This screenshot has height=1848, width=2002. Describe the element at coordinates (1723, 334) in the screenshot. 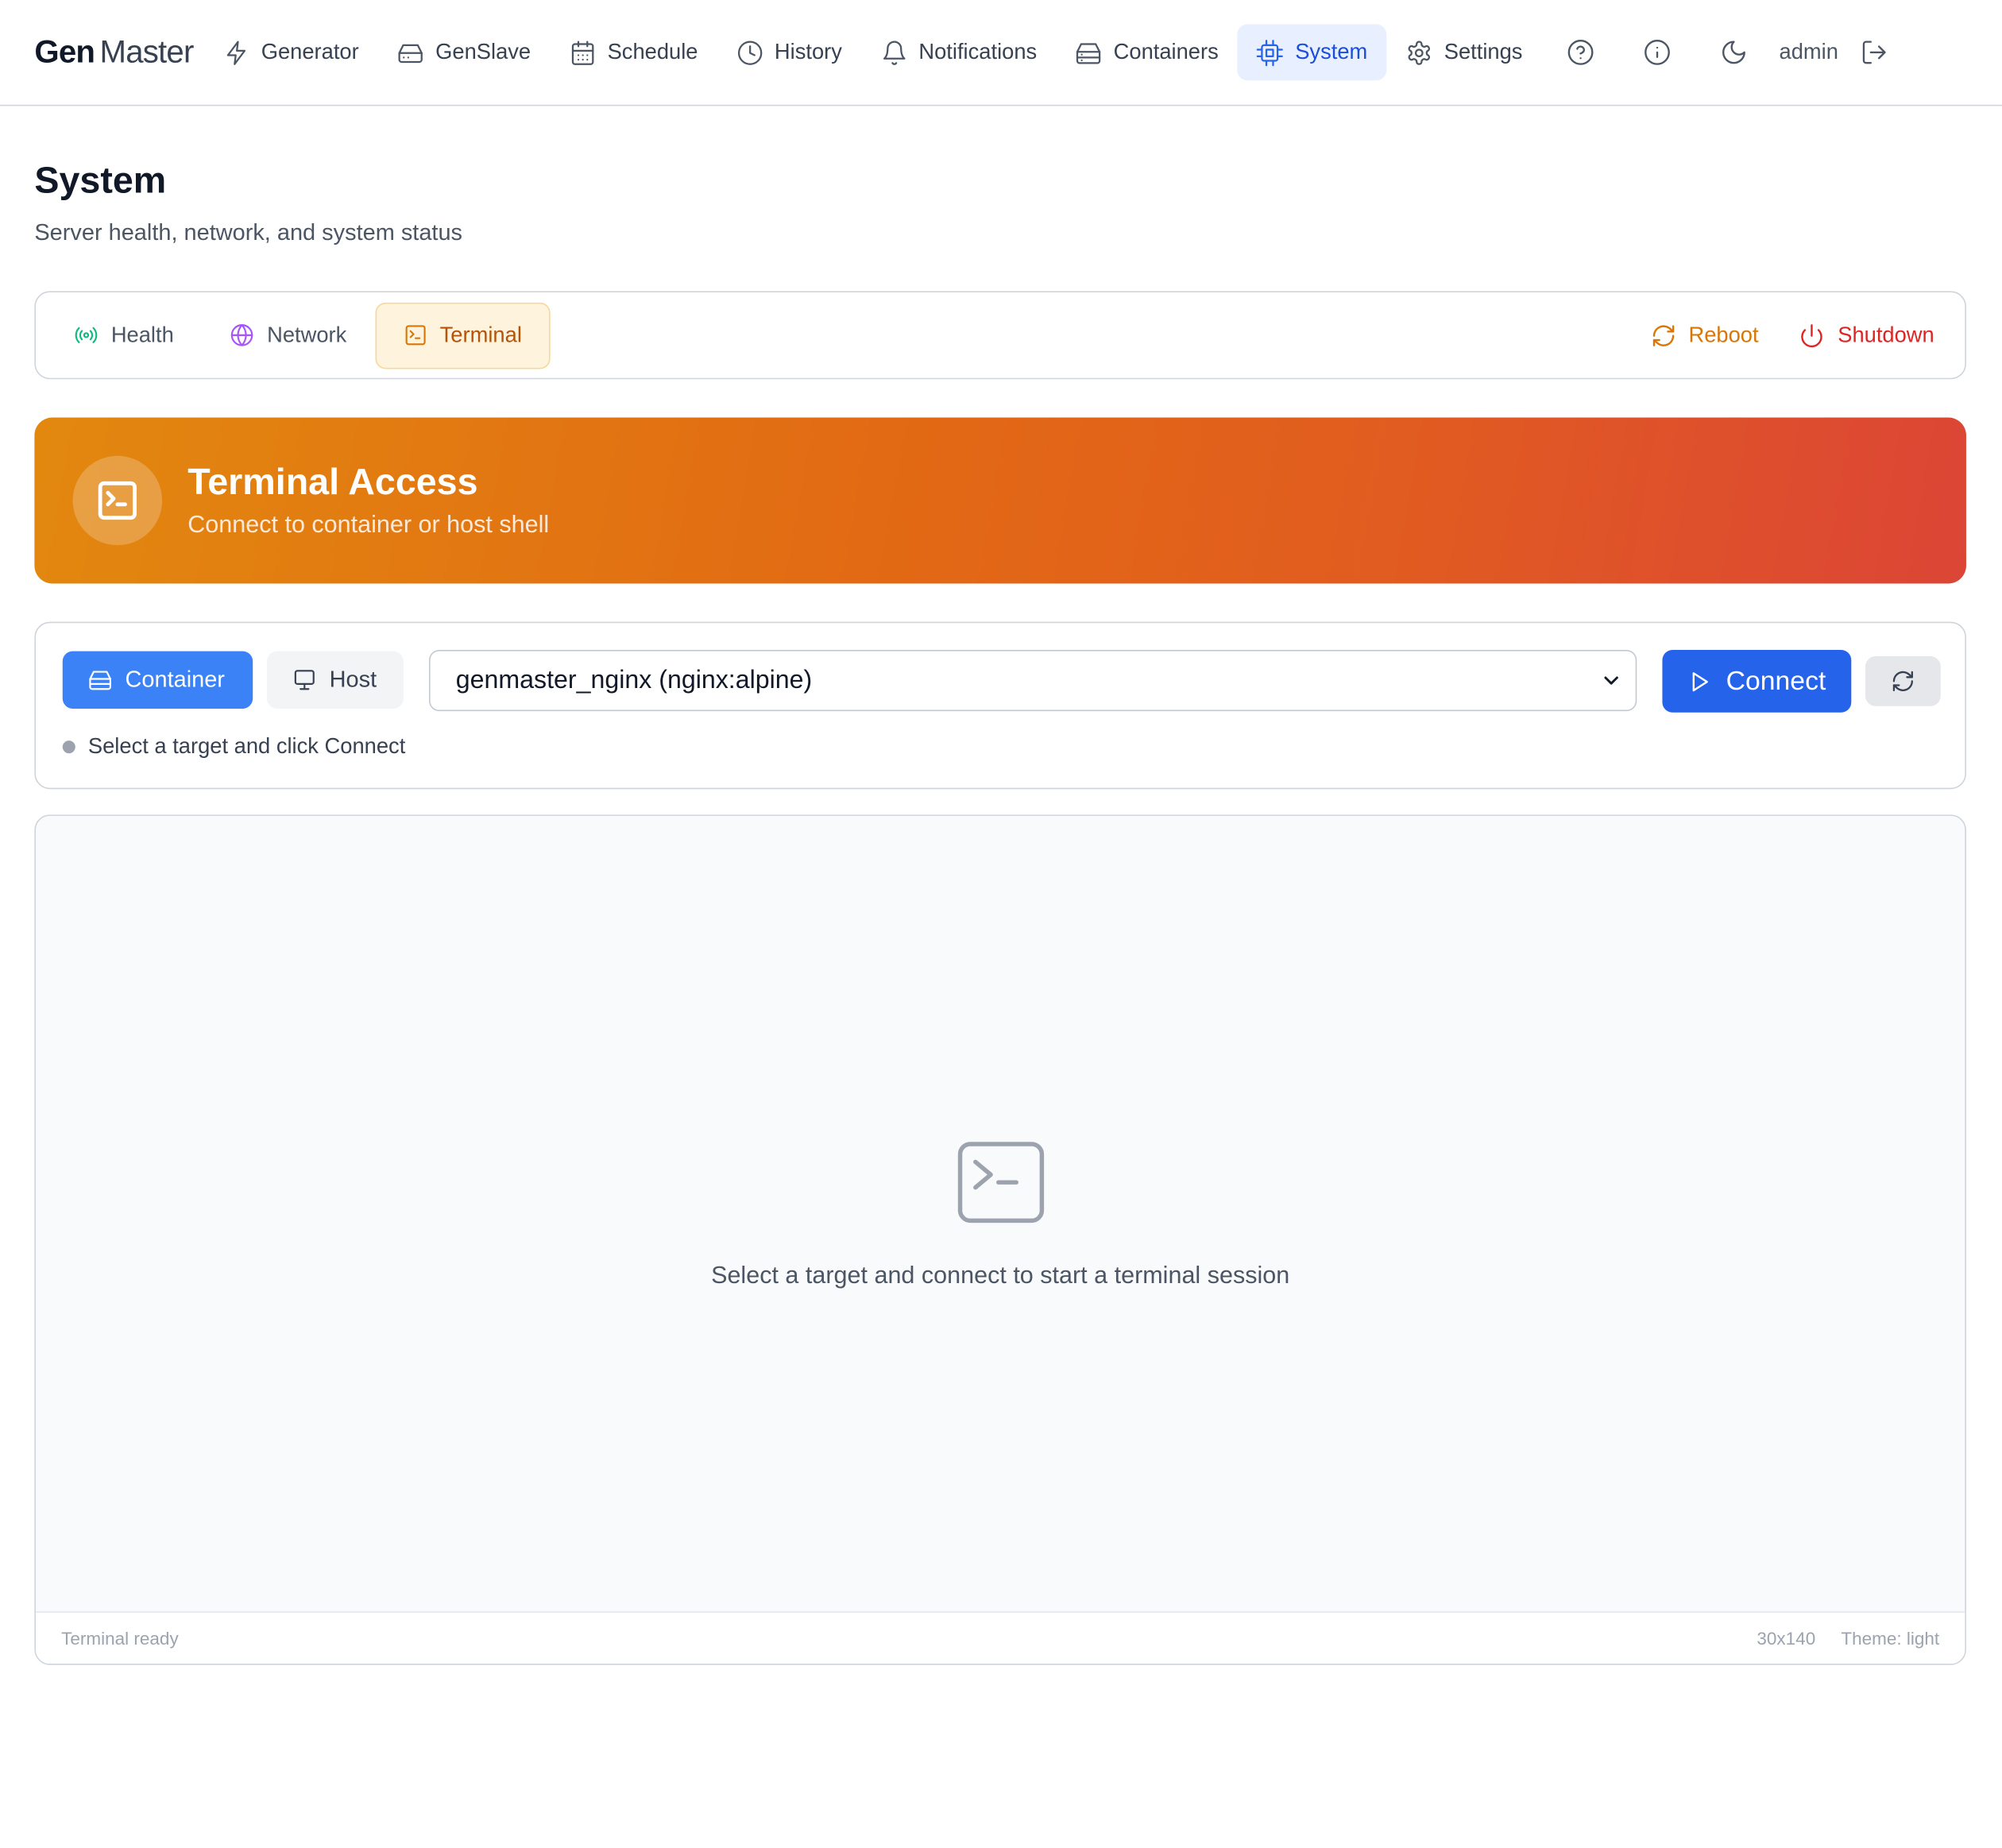

I see `reboot-label: Reboot` at that location.